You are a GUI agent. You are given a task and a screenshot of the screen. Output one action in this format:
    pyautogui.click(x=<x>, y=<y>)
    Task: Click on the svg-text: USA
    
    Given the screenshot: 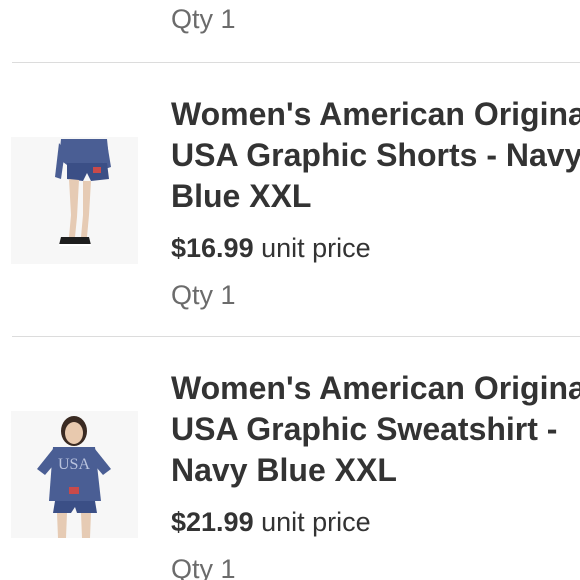 What is the action you would take?
    pyautogui.click(x=74, y=464)
    